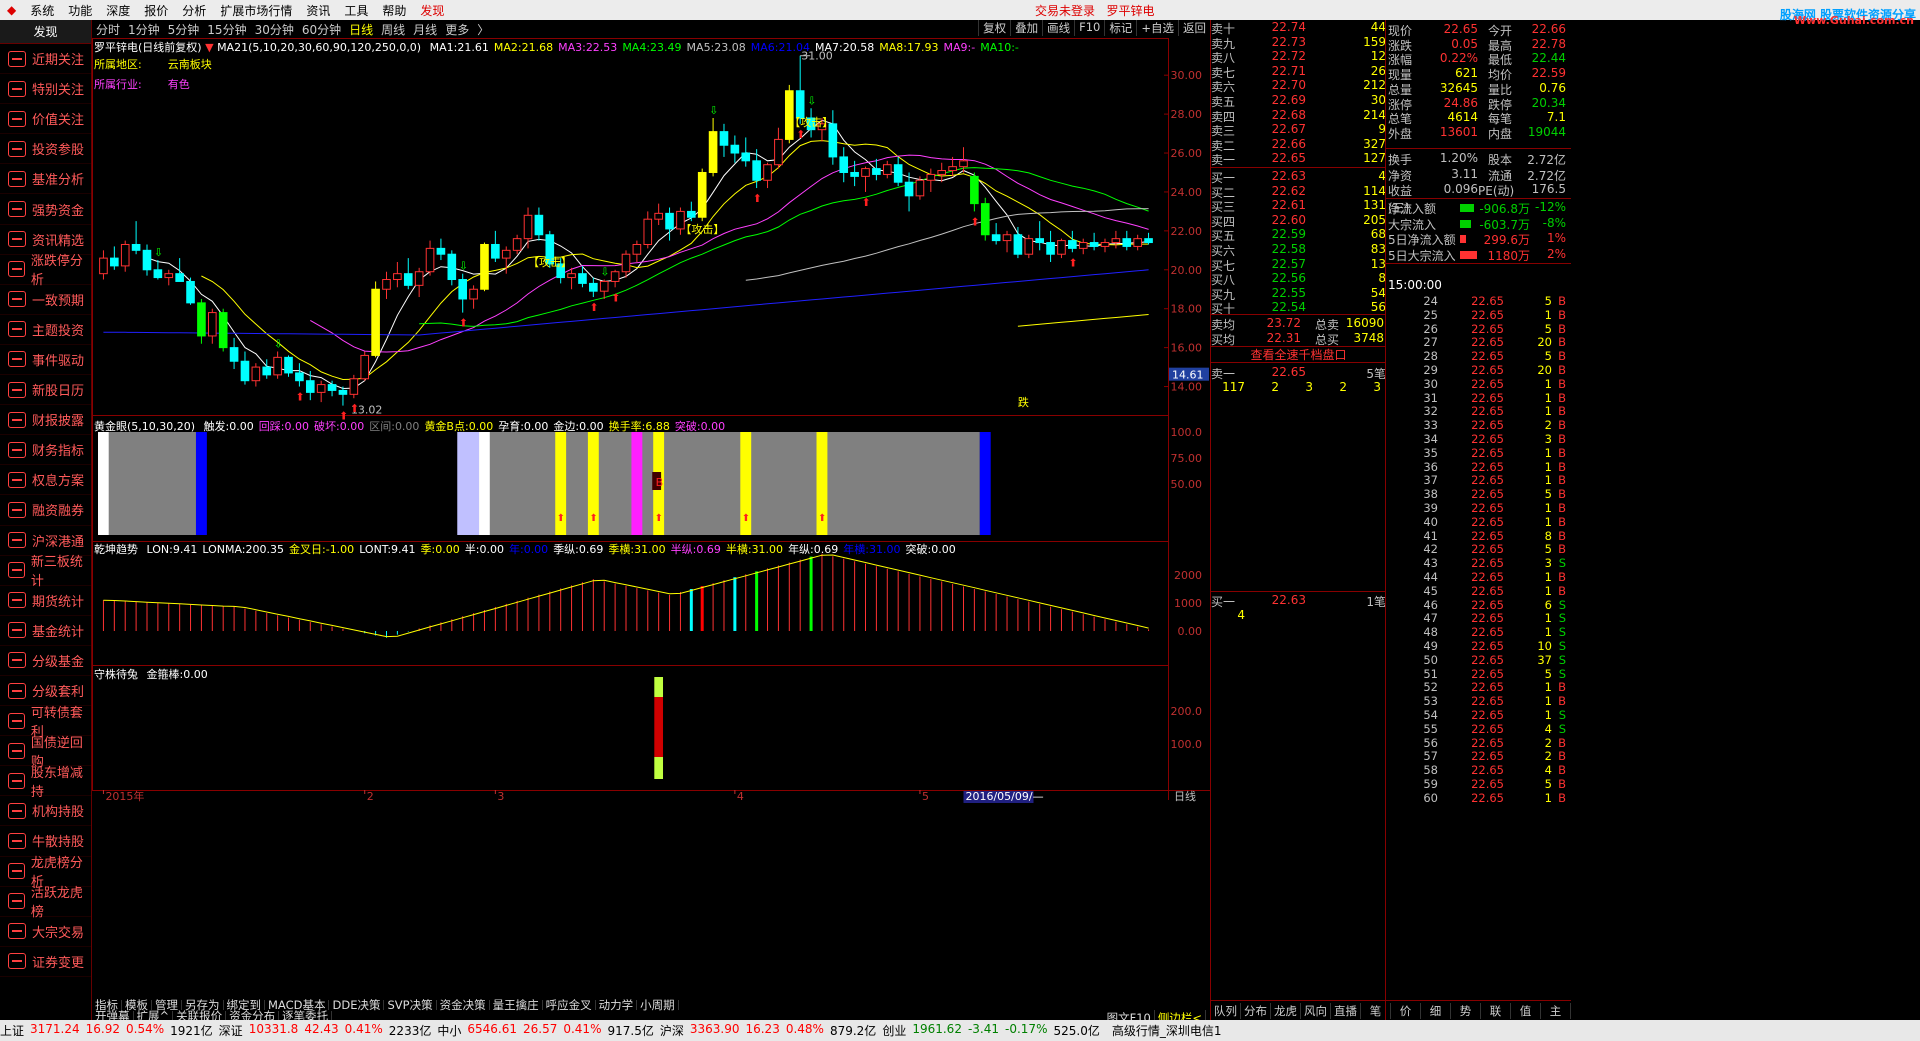 This screenshot has height=1041, width=1920. I want to click on index-name: 深证, so click(231, 1030).